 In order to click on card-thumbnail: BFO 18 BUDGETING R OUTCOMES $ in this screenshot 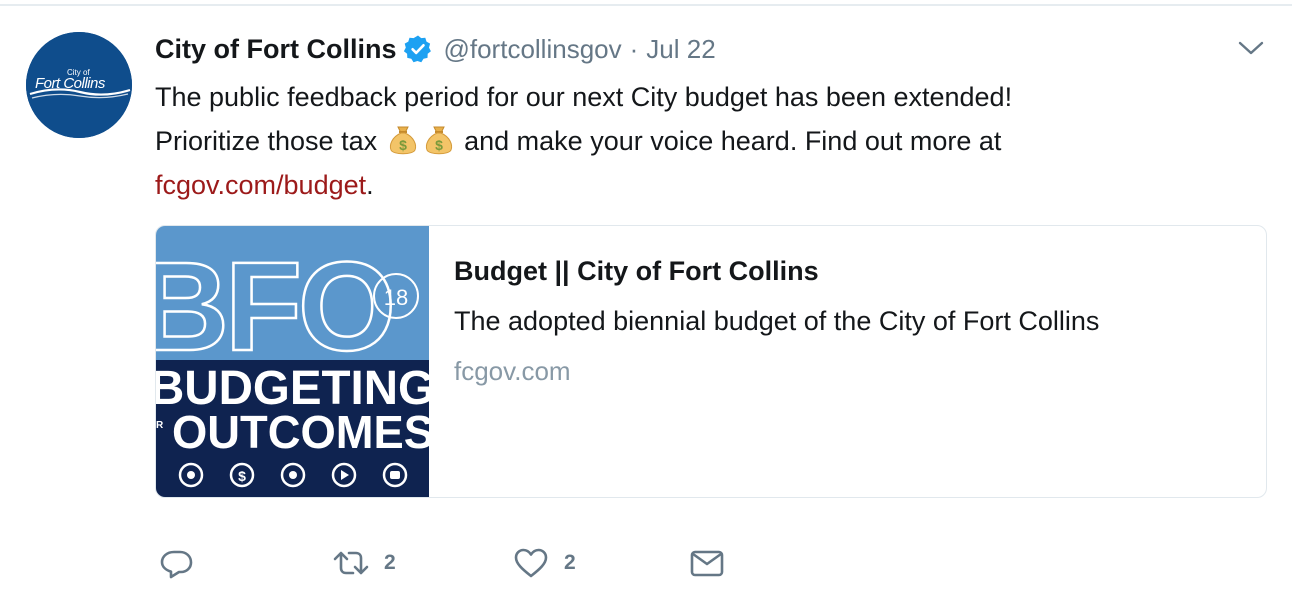, I will do `click(292, 361)`.